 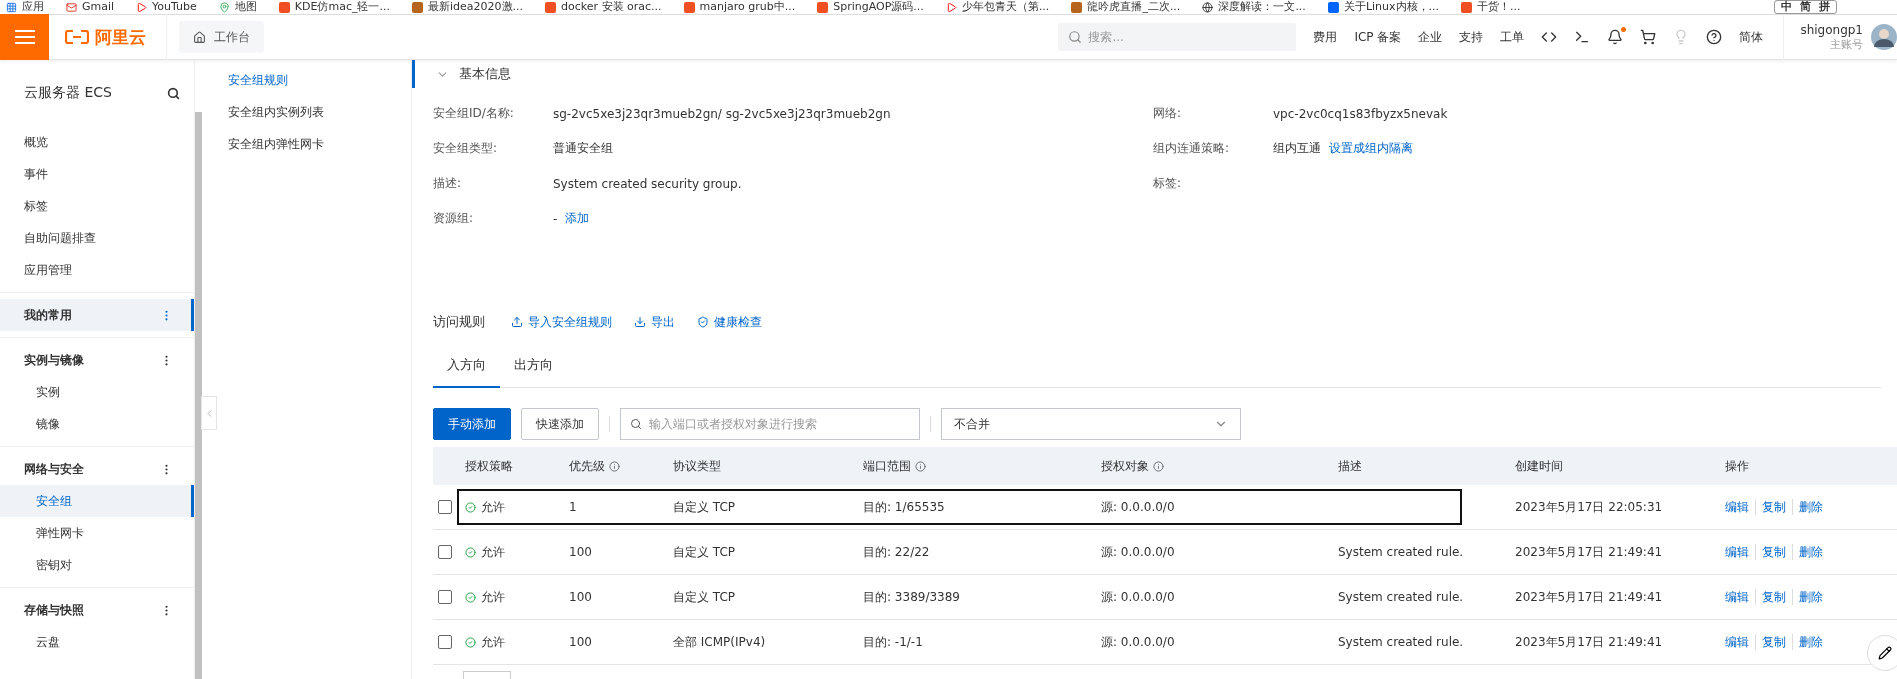 What do you see at coordinates (1882, 653) in the screenshot?
I see `edit-button` at bounding box center [1882, 653].